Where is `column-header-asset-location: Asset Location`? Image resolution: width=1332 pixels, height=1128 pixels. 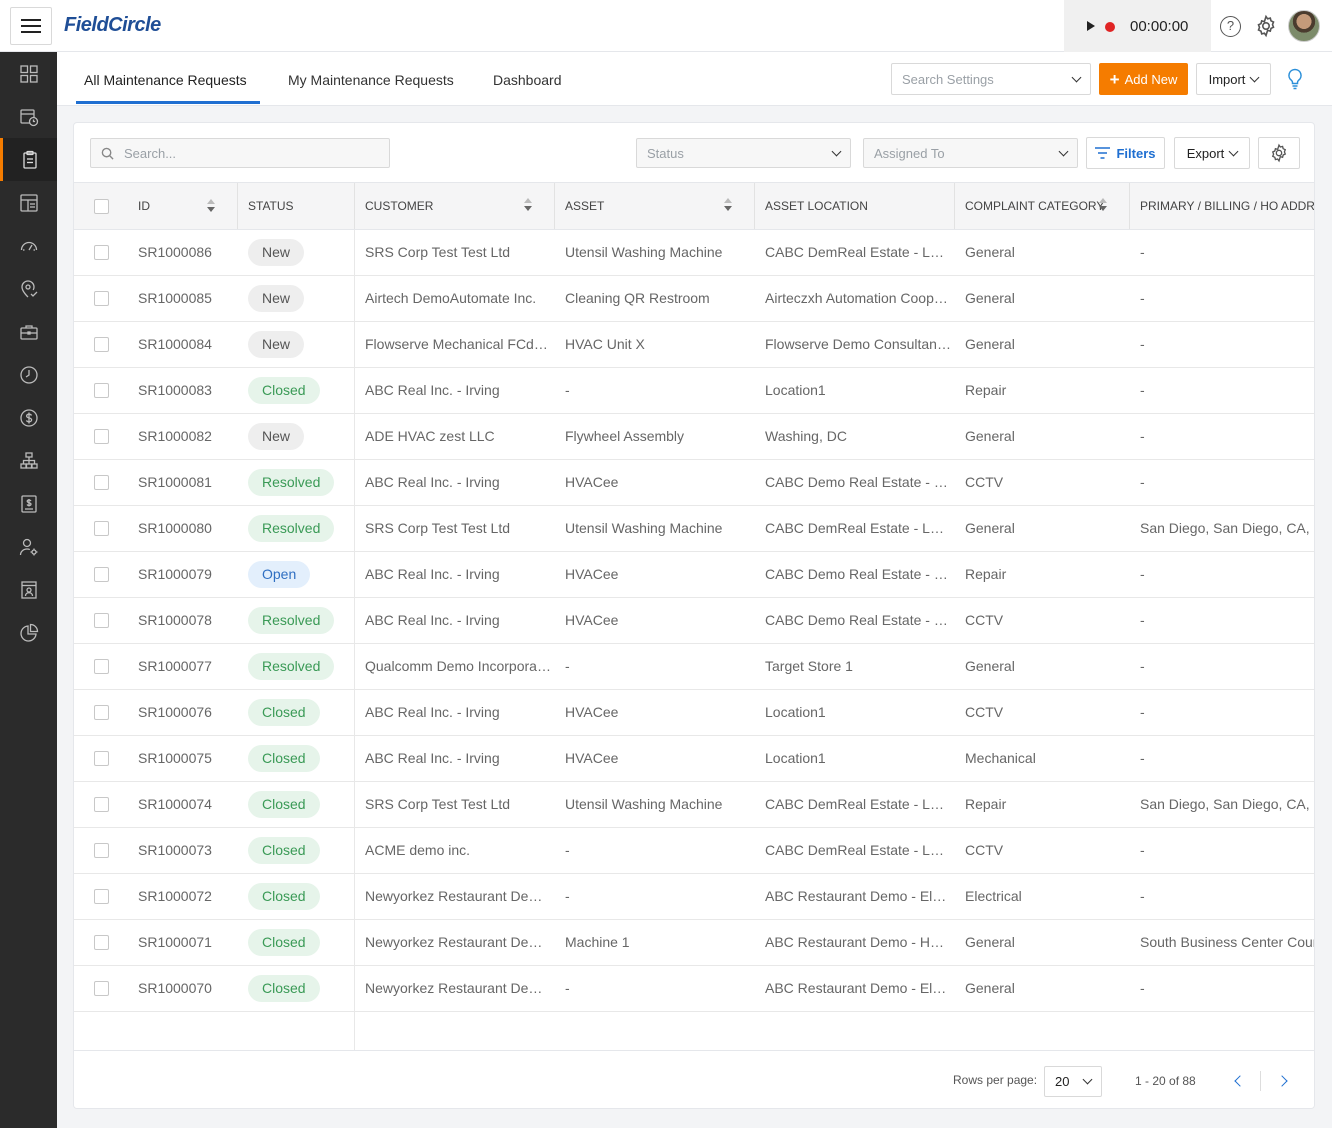
column-header-asset-location: Asset Location is located at coordinates (816, 206).